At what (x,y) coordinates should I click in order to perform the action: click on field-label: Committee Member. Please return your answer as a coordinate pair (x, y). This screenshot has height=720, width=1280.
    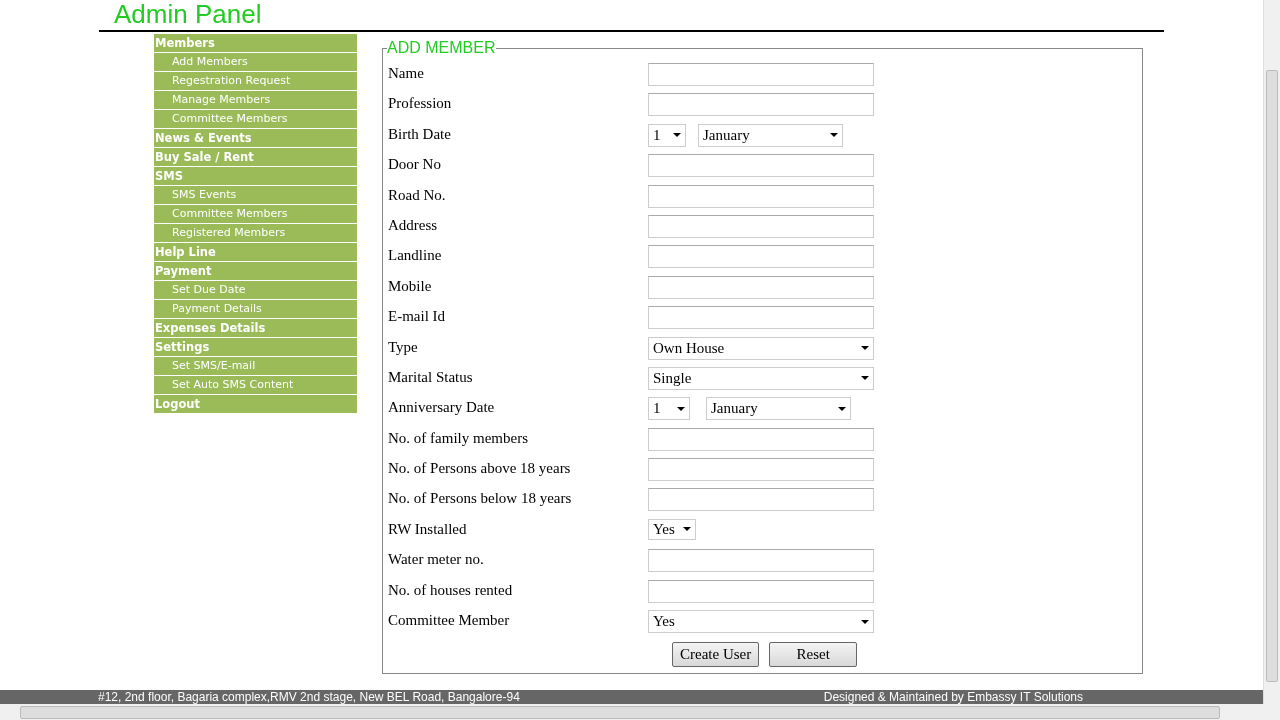
    Looking at the image, I should click on (449, 621).